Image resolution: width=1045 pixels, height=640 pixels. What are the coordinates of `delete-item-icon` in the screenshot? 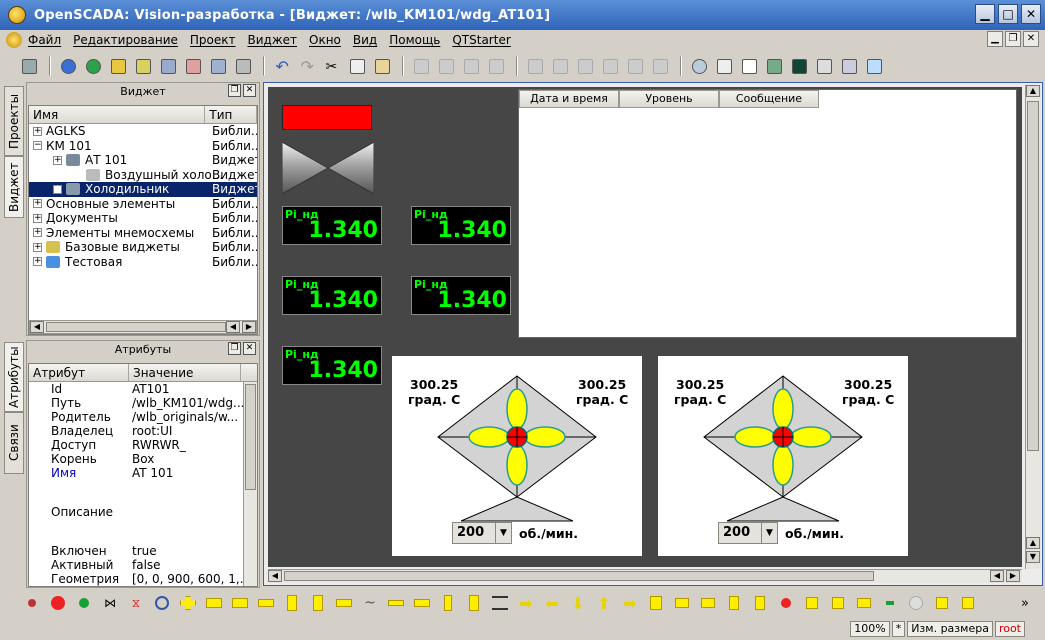 It's located at (193, 66).